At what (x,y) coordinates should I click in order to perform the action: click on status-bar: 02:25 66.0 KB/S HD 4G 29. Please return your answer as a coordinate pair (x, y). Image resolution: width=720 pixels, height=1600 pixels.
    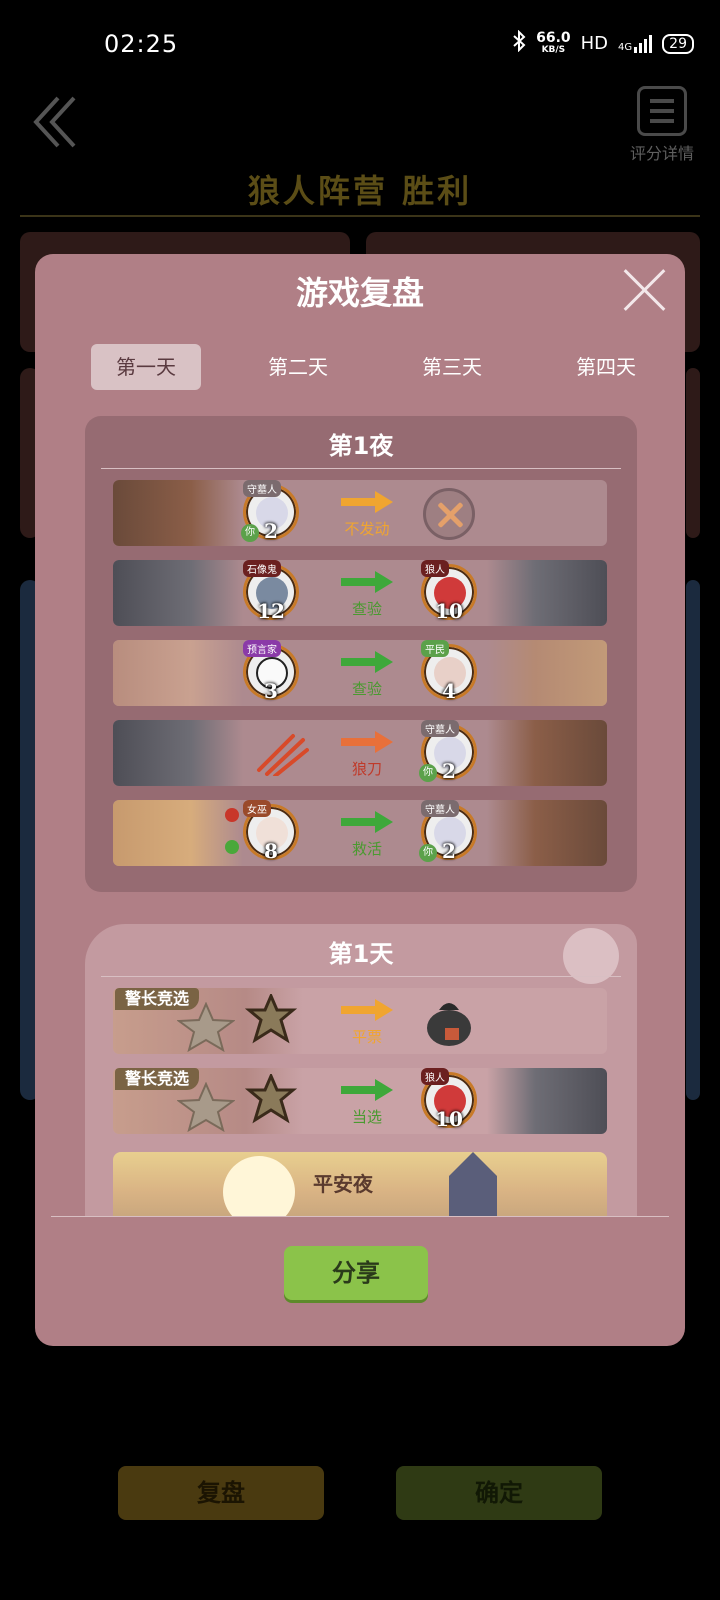
    Looking at the image, I should click on (360, 44).